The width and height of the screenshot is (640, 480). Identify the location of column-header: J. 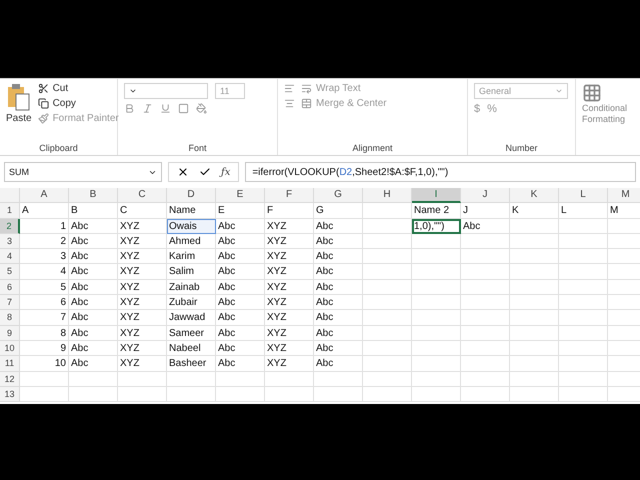
(485, 196).